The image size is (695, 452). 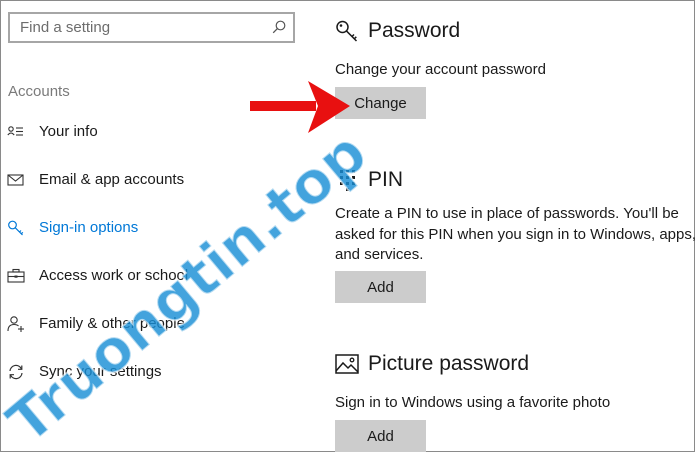 I want to click on sidebar-item-family: Family & other people, so click(x=151, y=324).